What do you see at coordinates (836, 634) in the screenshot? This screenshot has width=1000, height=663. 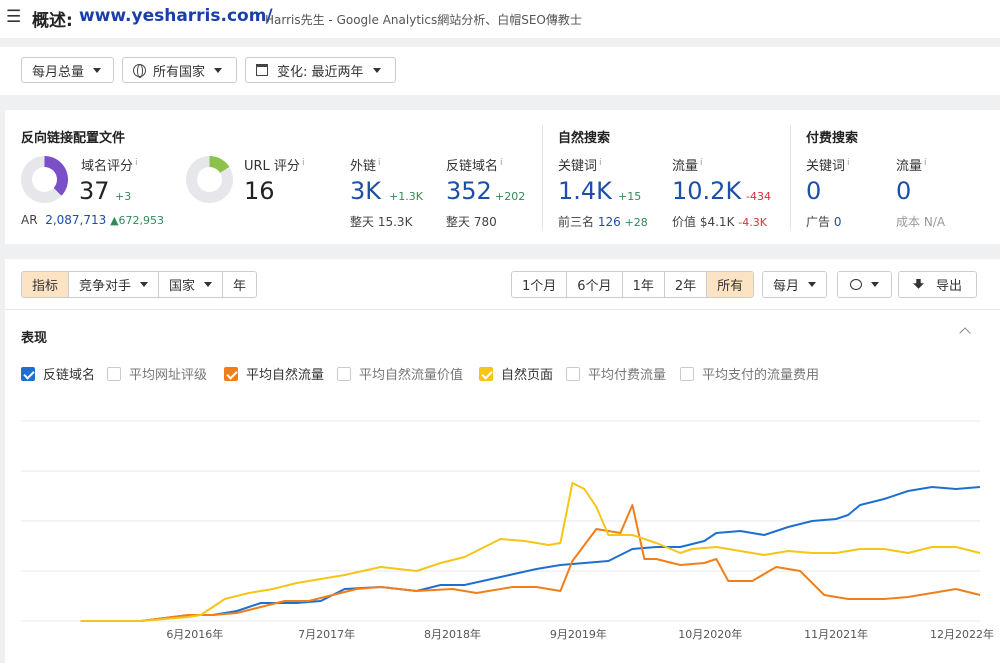 I see `x-tick-label: 11月2021年` at bounding box center [836, 634].